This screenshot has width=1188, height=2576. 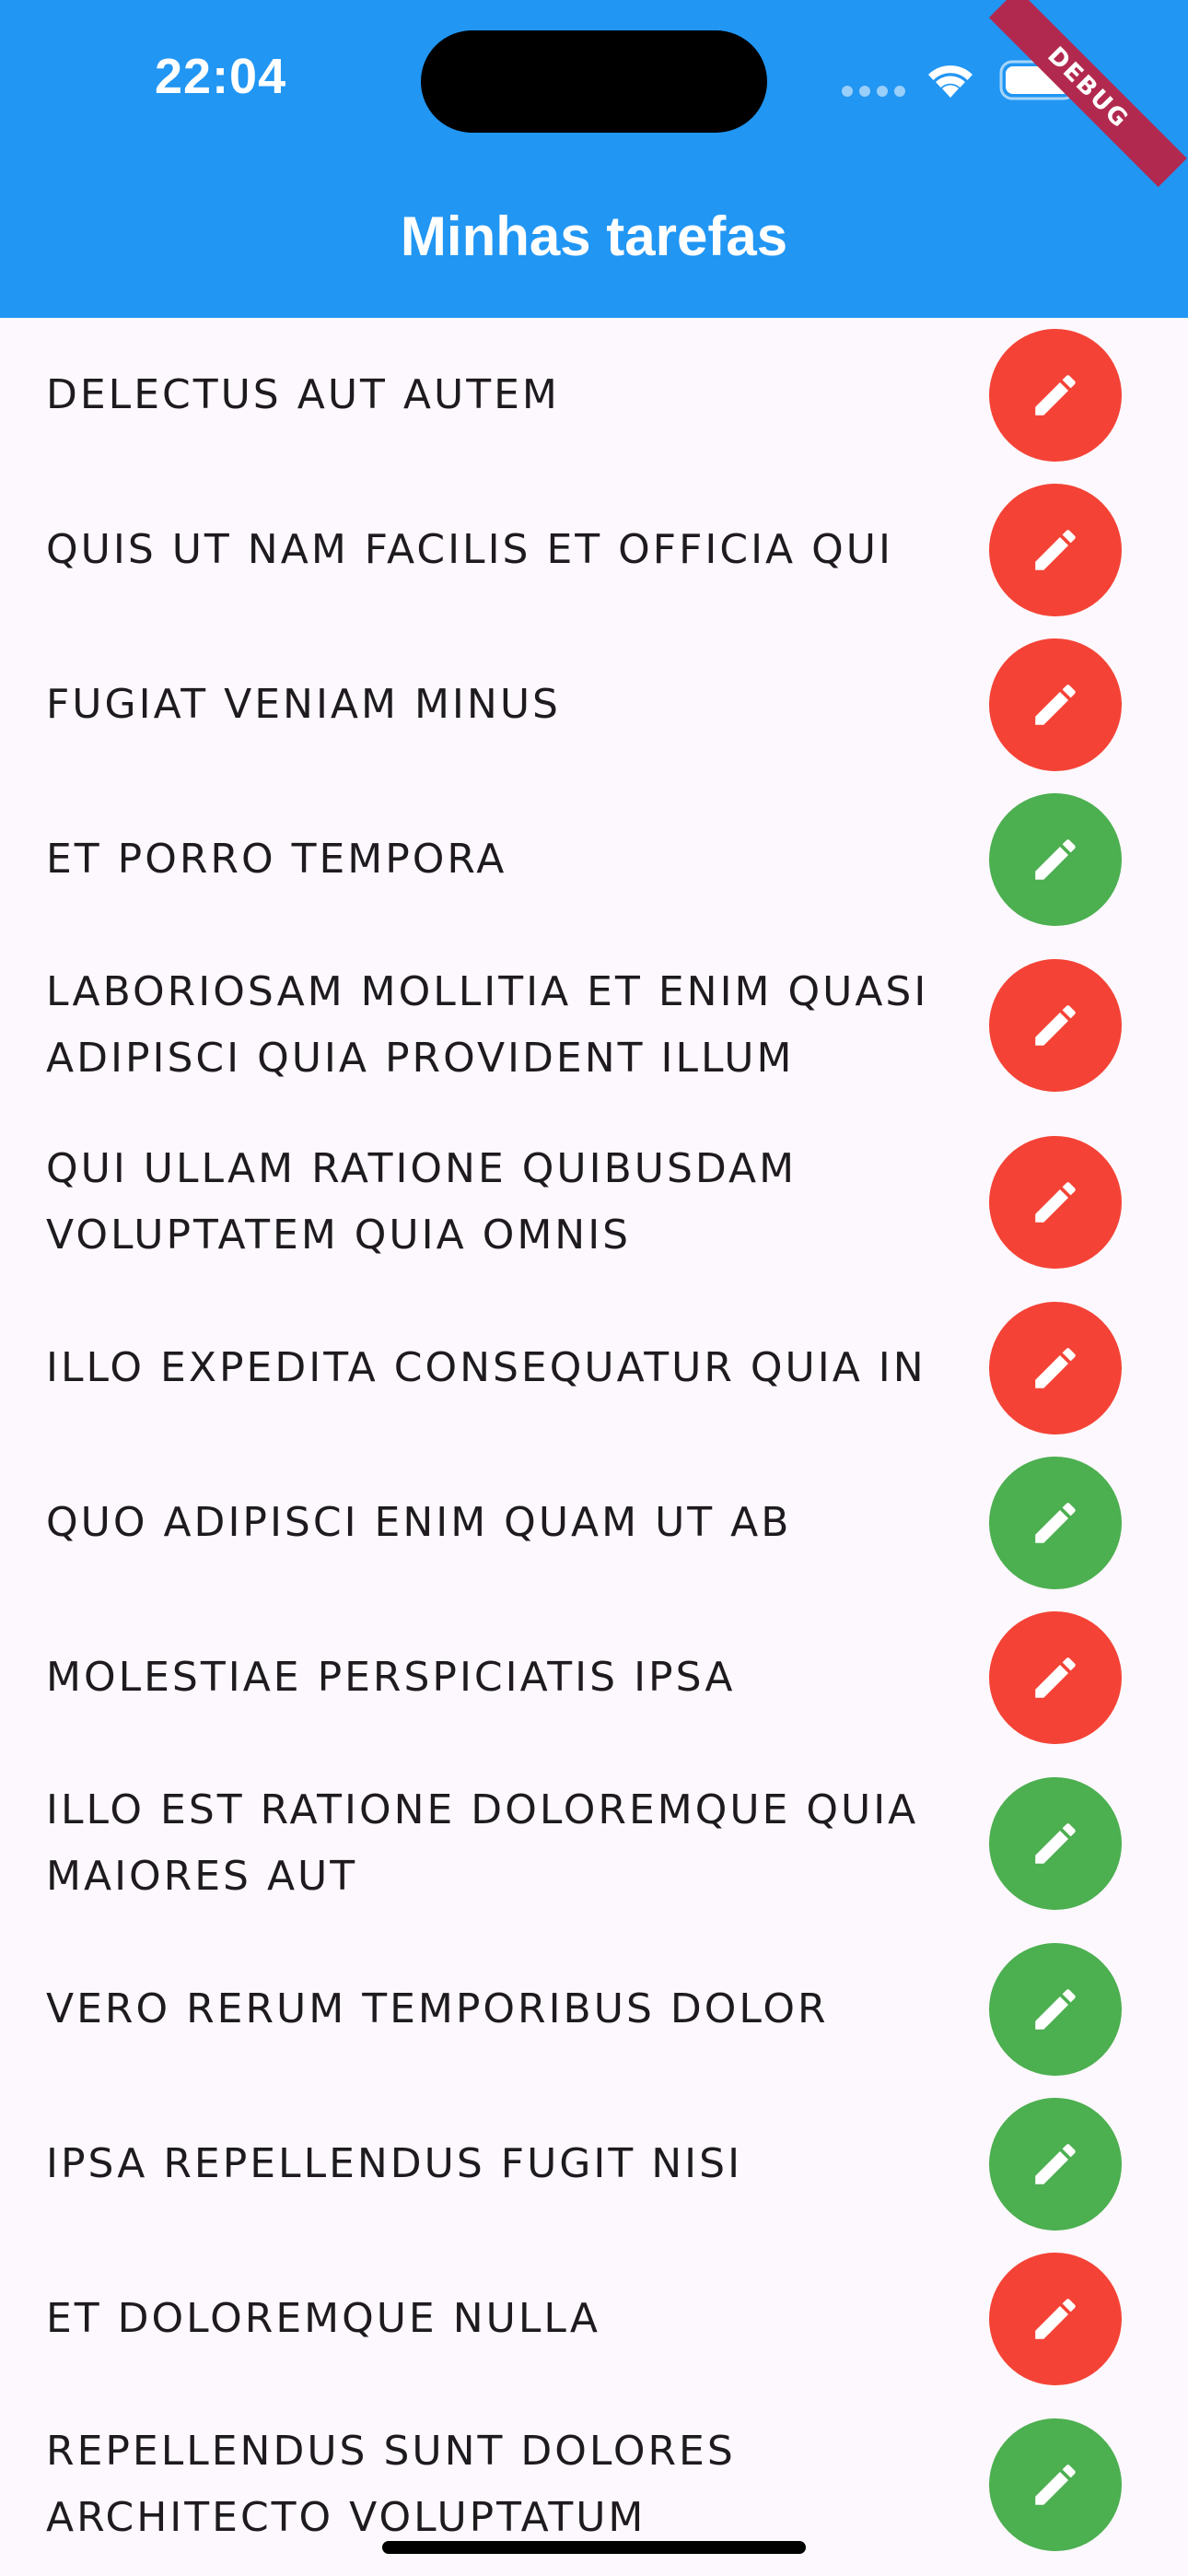 I want to click on task-row: QUIS UT NAM FACILIS ET OFFICIA QUI, so click(x=594, y=550).